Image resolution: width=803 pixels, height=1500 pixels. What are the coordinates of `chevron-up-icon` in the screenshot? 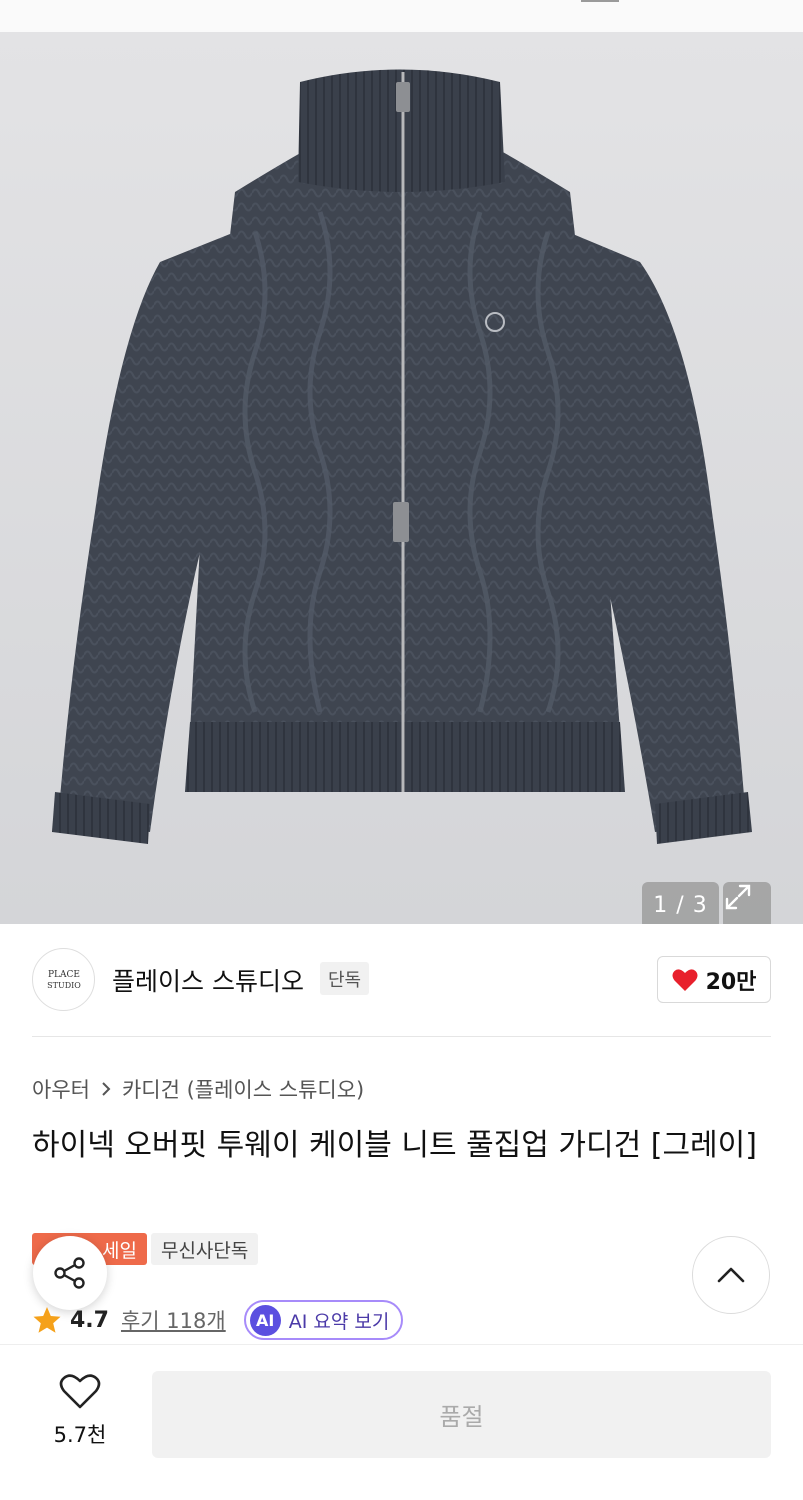 It's located at (731, 1275).